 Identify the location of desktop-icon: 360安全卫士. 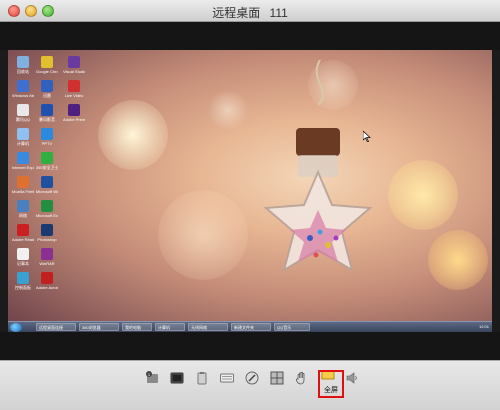
(47, 161).